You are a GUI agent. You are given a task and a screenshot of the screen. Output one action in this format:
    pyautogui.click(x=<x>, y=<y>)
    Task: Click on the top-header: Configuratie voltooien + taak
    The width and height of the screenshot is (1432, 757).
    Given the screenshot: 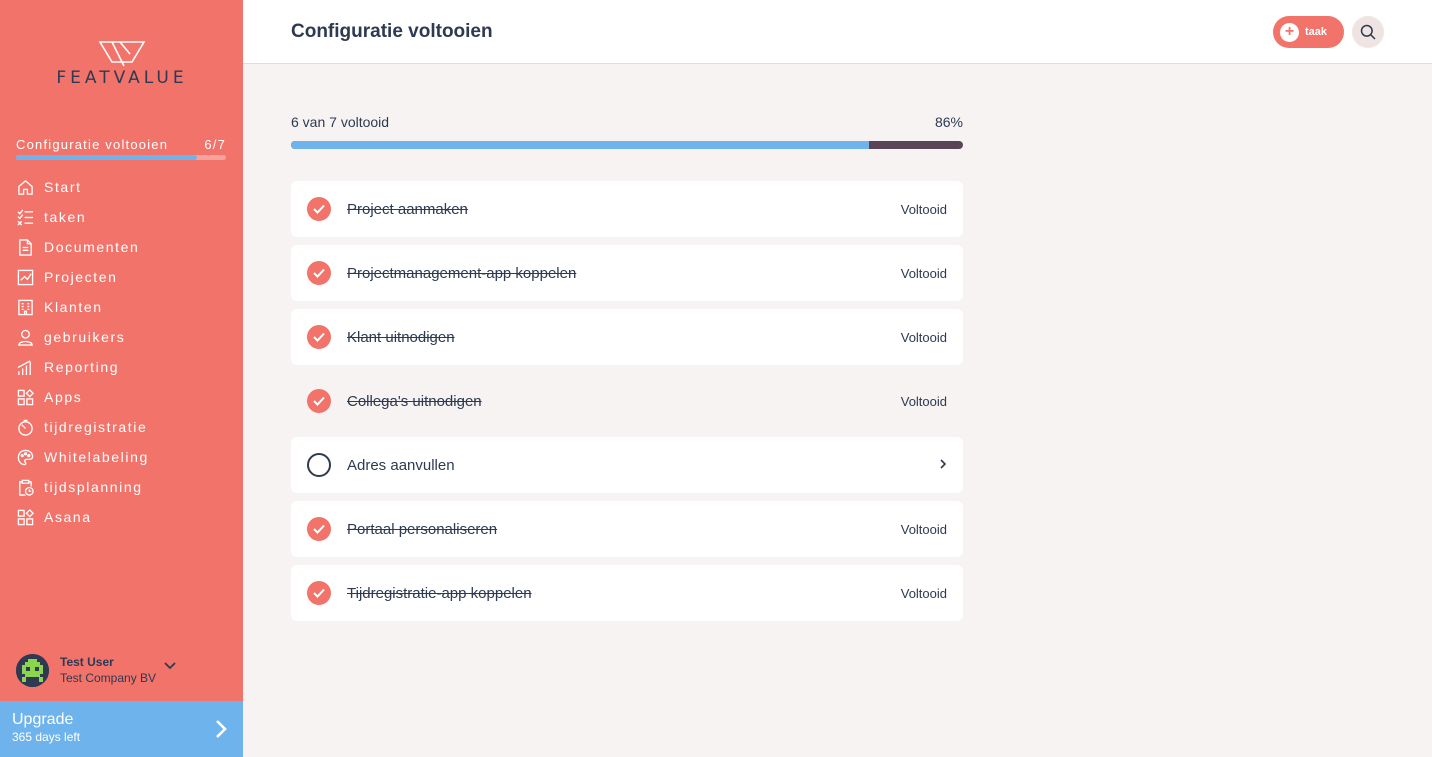 What is the action you would take?
    pyautogui.click(x=837, y=32)
    